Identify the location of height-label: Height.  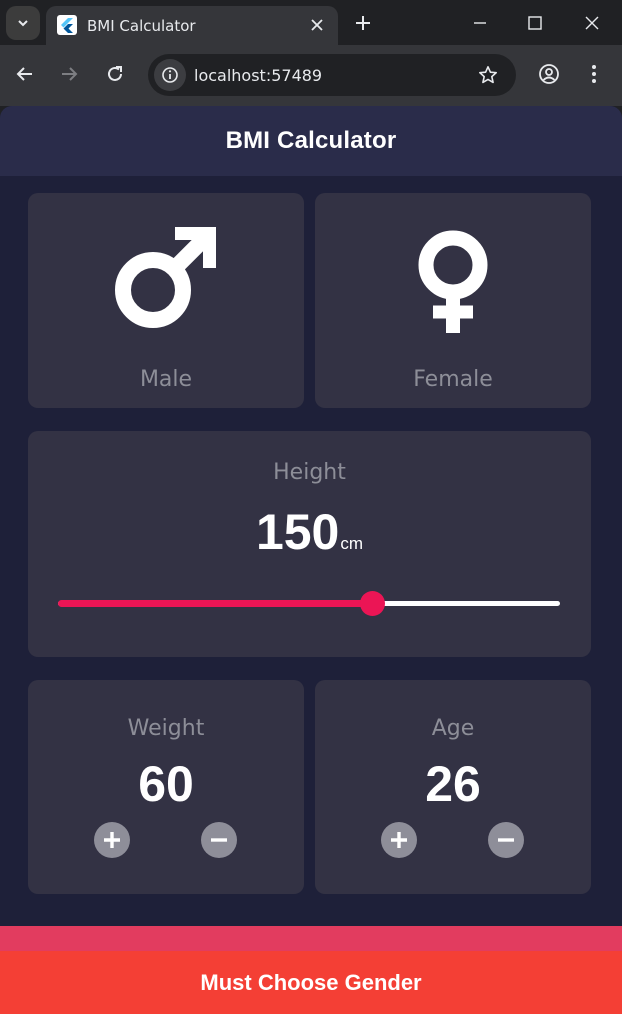
(309, 472).